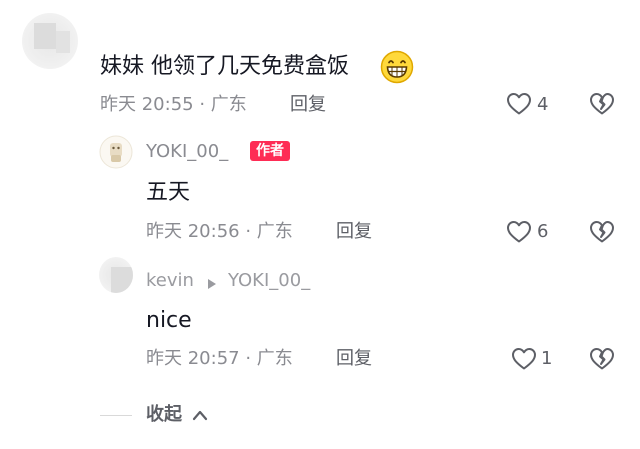  I want to click on author-avatar, so click(116, 152).